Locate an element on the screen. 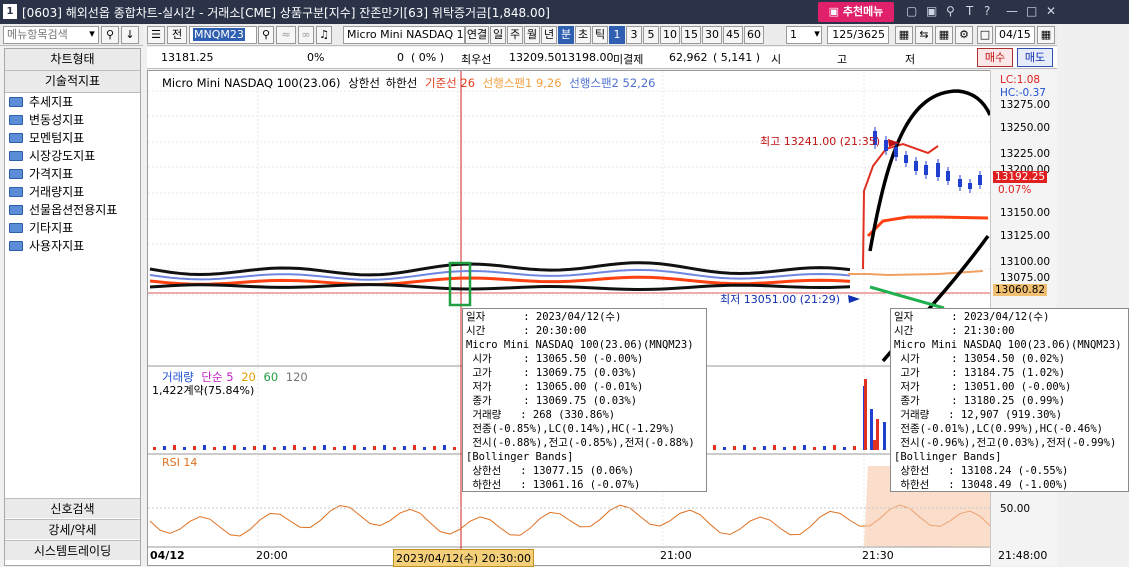  indicator-folder-item: 시장강도지표 is located at coordinates (72, 156).